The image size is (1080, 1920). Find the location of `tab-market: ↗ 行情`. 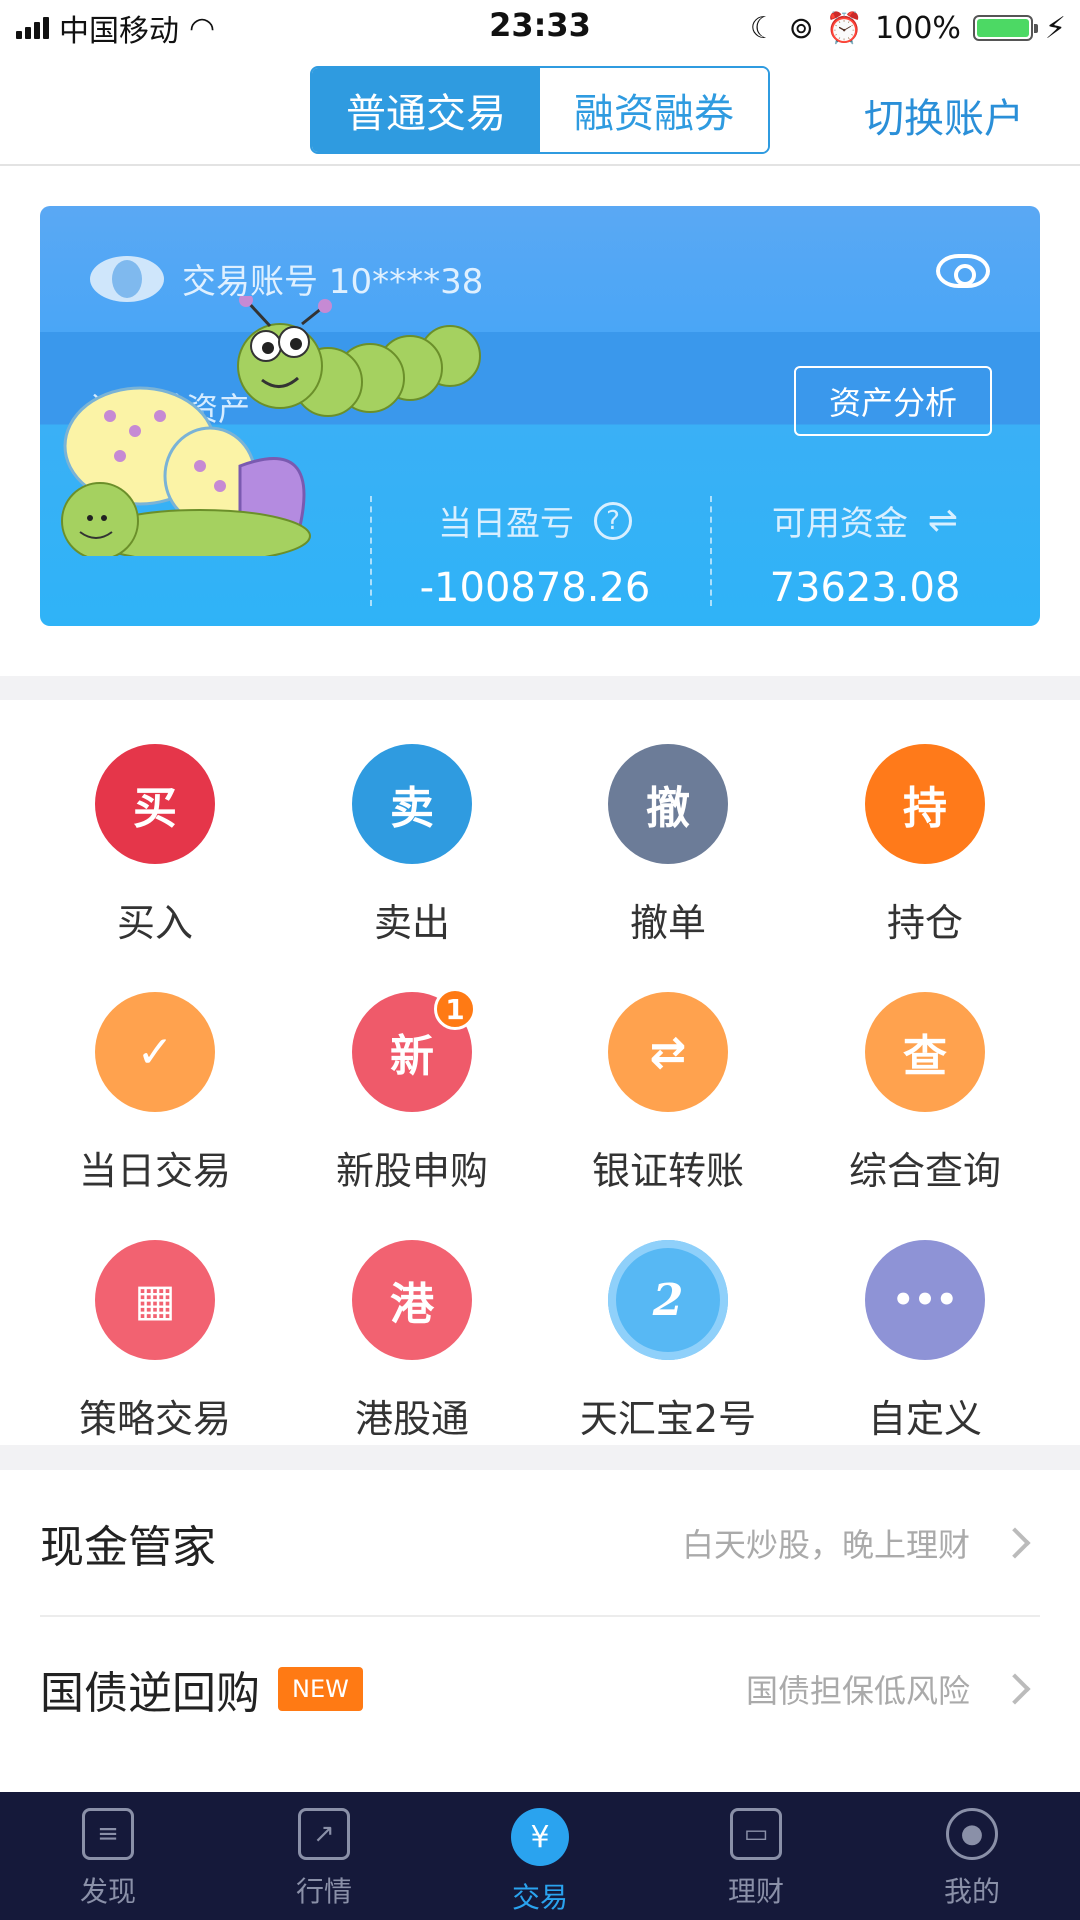

tab-market: ↗ 行情 is located at coordinates (324, 1856).